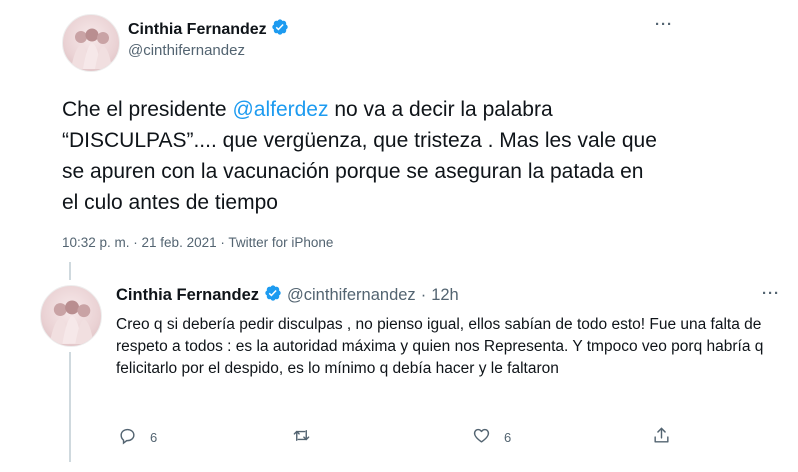  I want to click on share-action, so click(661, 437).